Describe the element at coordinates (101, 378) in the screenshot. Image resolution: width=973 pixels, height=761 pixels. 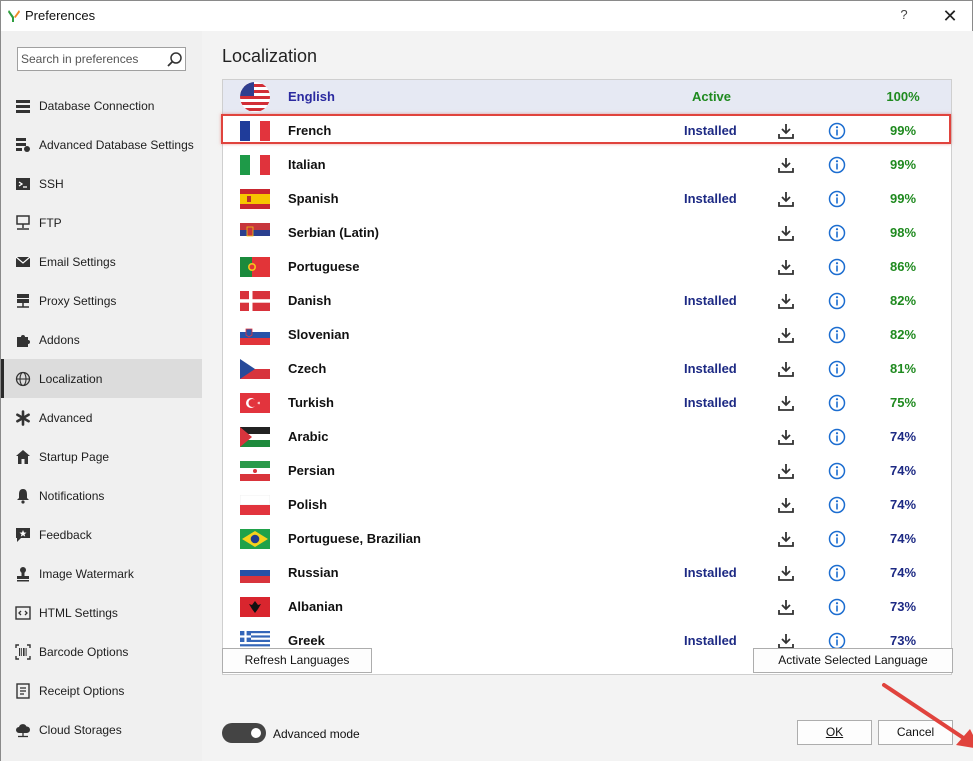
I see `sidebar-item-localization: Localization` at that location.